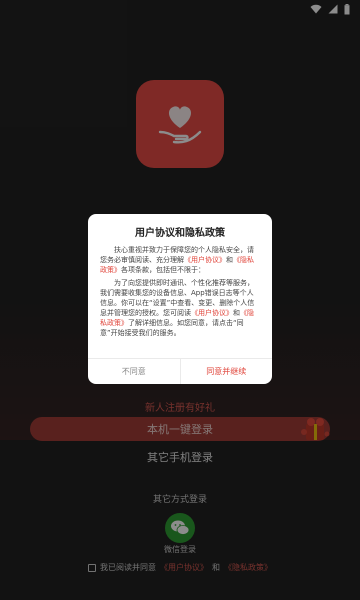 Image resolution: width=360 pixels, height=600 pixels. Describe the element at coordinates (134, 371) in the screenshot. I see `disagree-button: 不同意` at that location.